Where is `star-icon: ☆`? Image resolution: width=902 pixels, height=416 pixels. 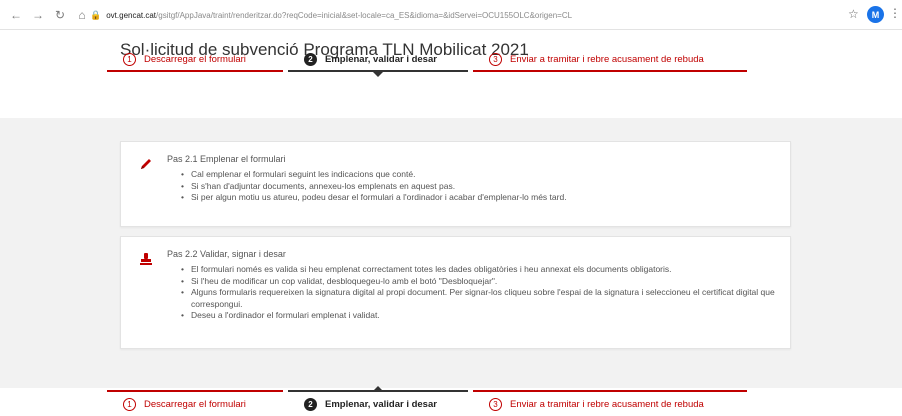
star-icon: ☆ is located at coordinates (853, 14).